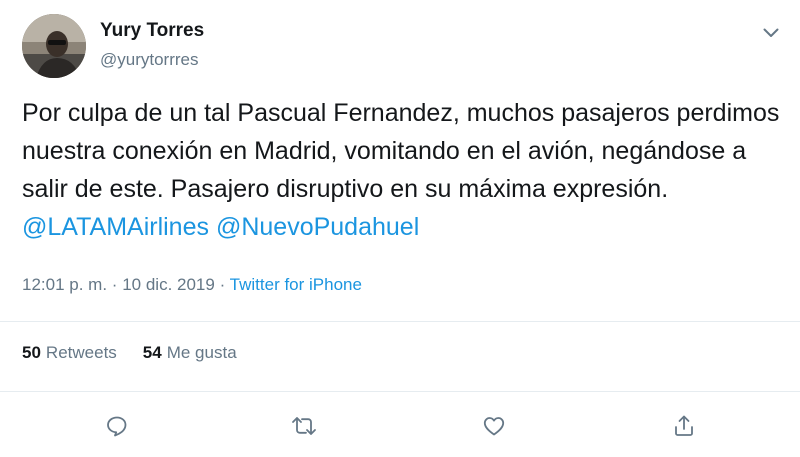 This screenshot has width=800, height=457. Describe the element at coordinates (117, 426) in the screenshot. I see `reply-icon` at that location.